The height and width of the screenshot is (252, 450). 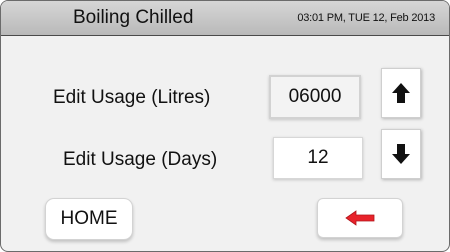 What do you see at coordinates (132, 97) in the screenshot?
I see `usage-litres-label: Edit Usage (Litres)` at bounding box center [132, 97].